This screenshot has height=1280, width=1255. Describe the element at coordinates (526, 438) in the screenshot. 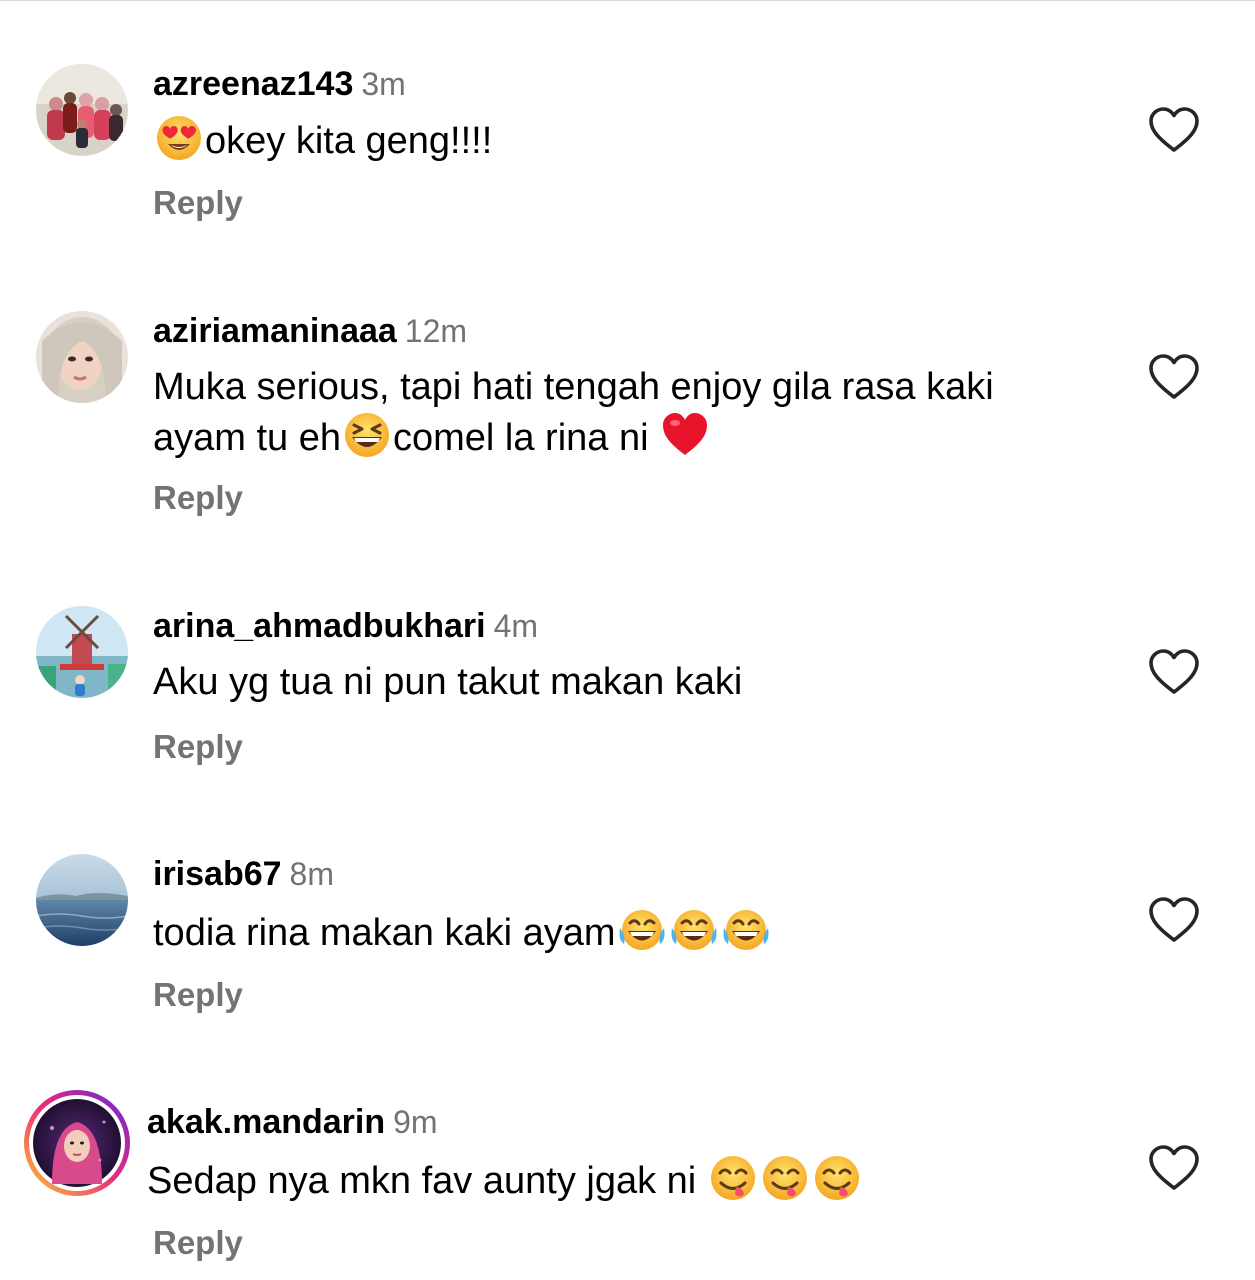

I see `comment-text-fragment: comel la rina ni` at that location.